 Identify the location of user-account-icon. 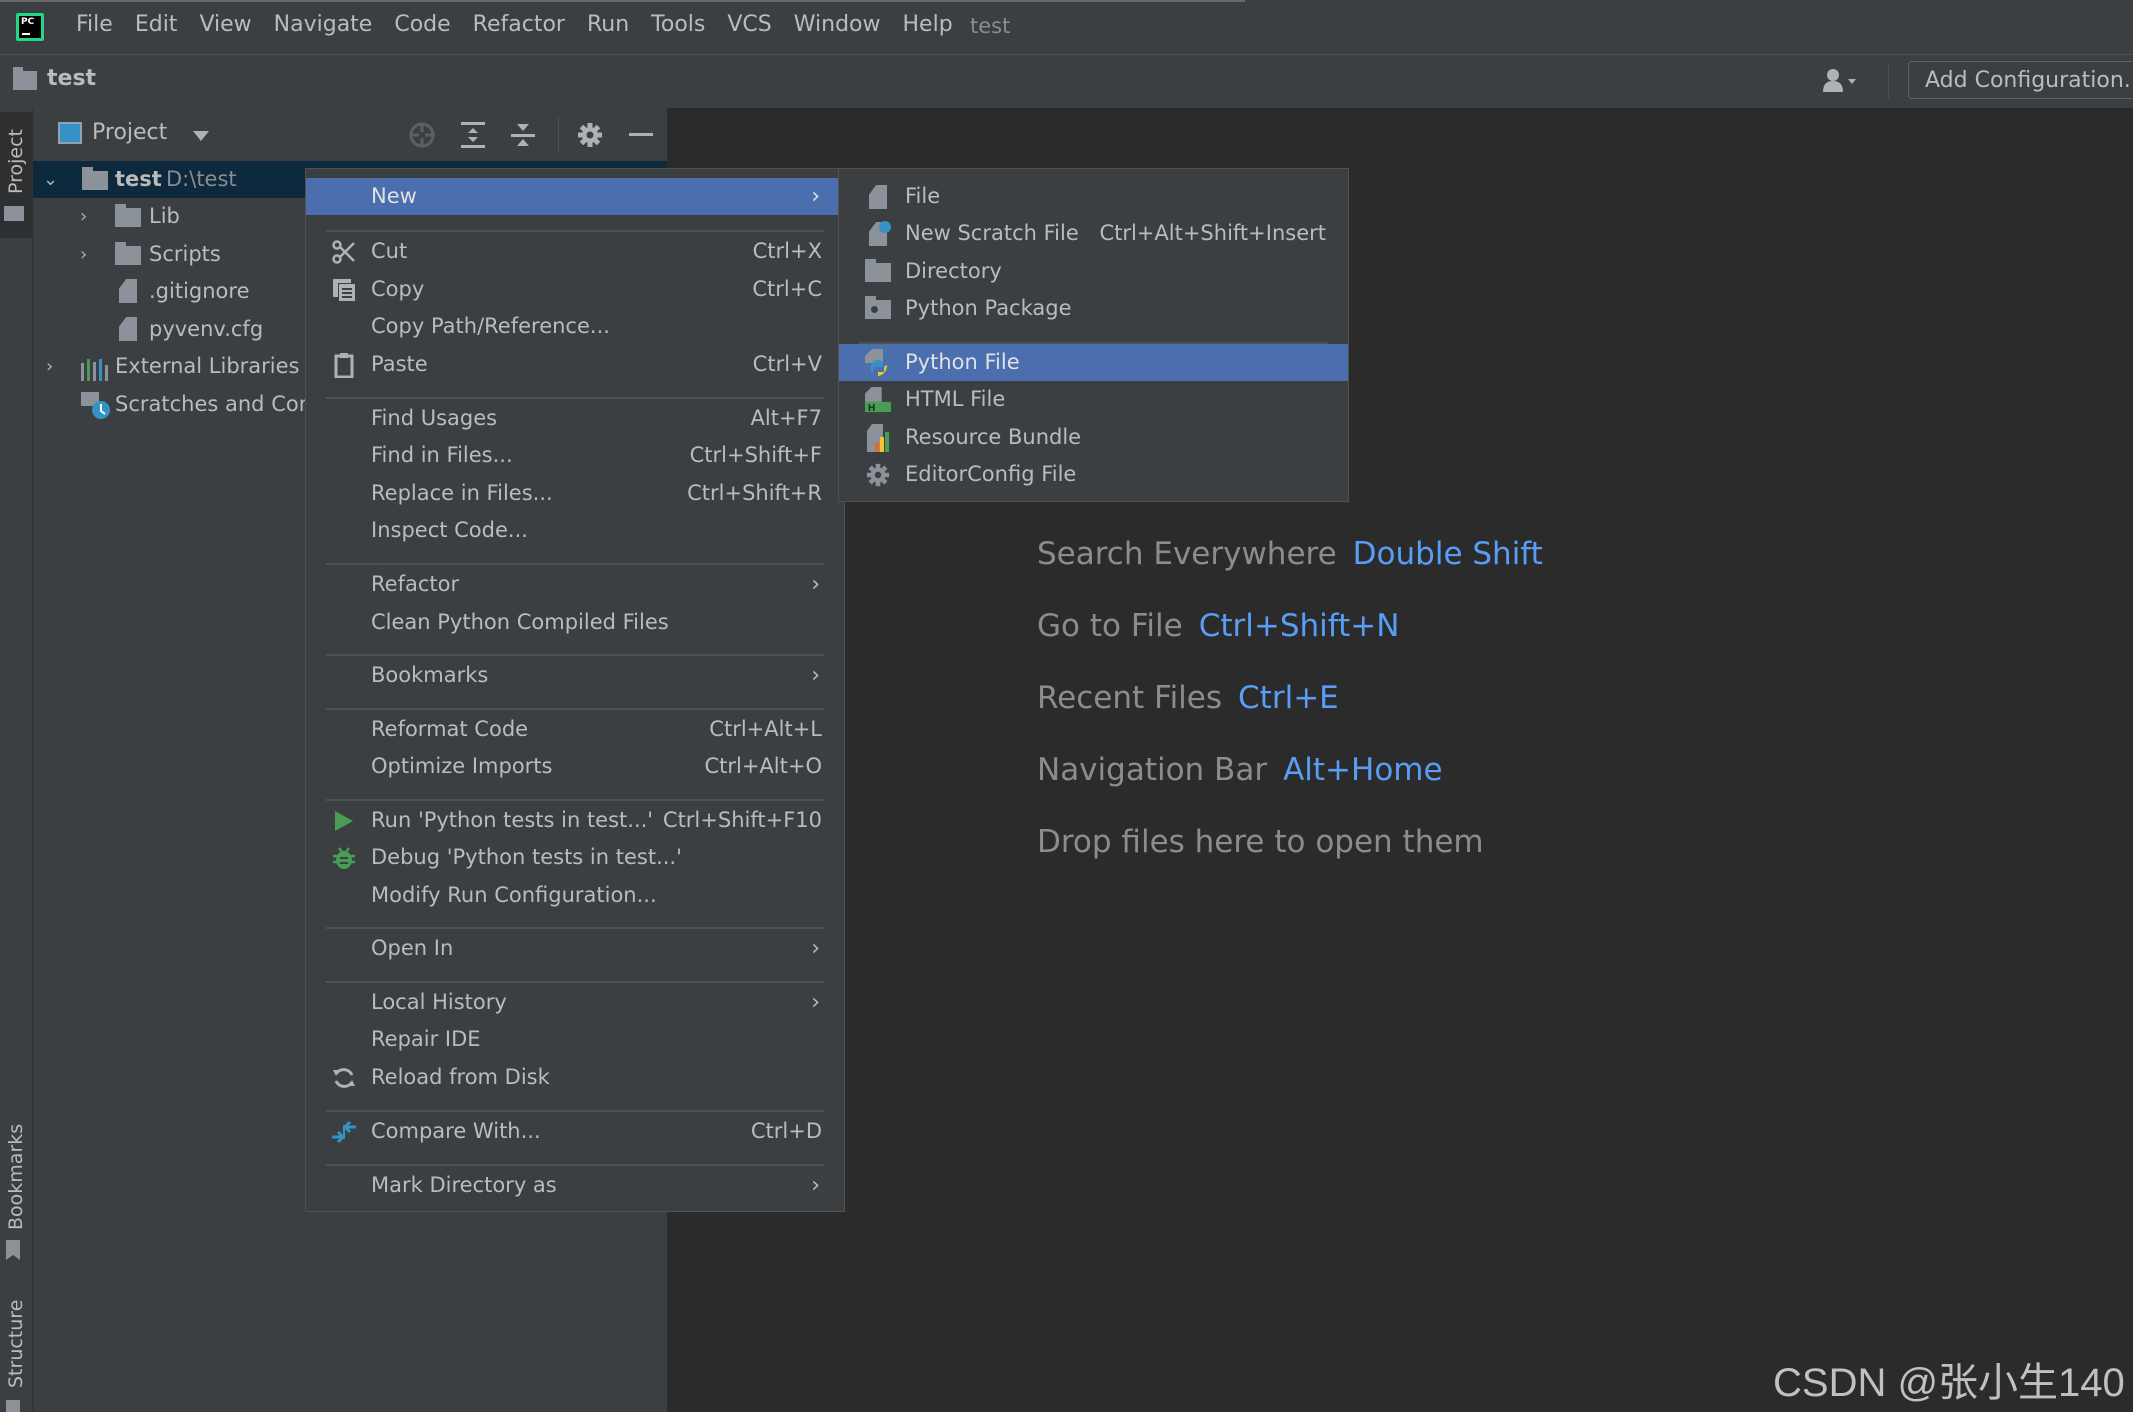
(1840, 81).